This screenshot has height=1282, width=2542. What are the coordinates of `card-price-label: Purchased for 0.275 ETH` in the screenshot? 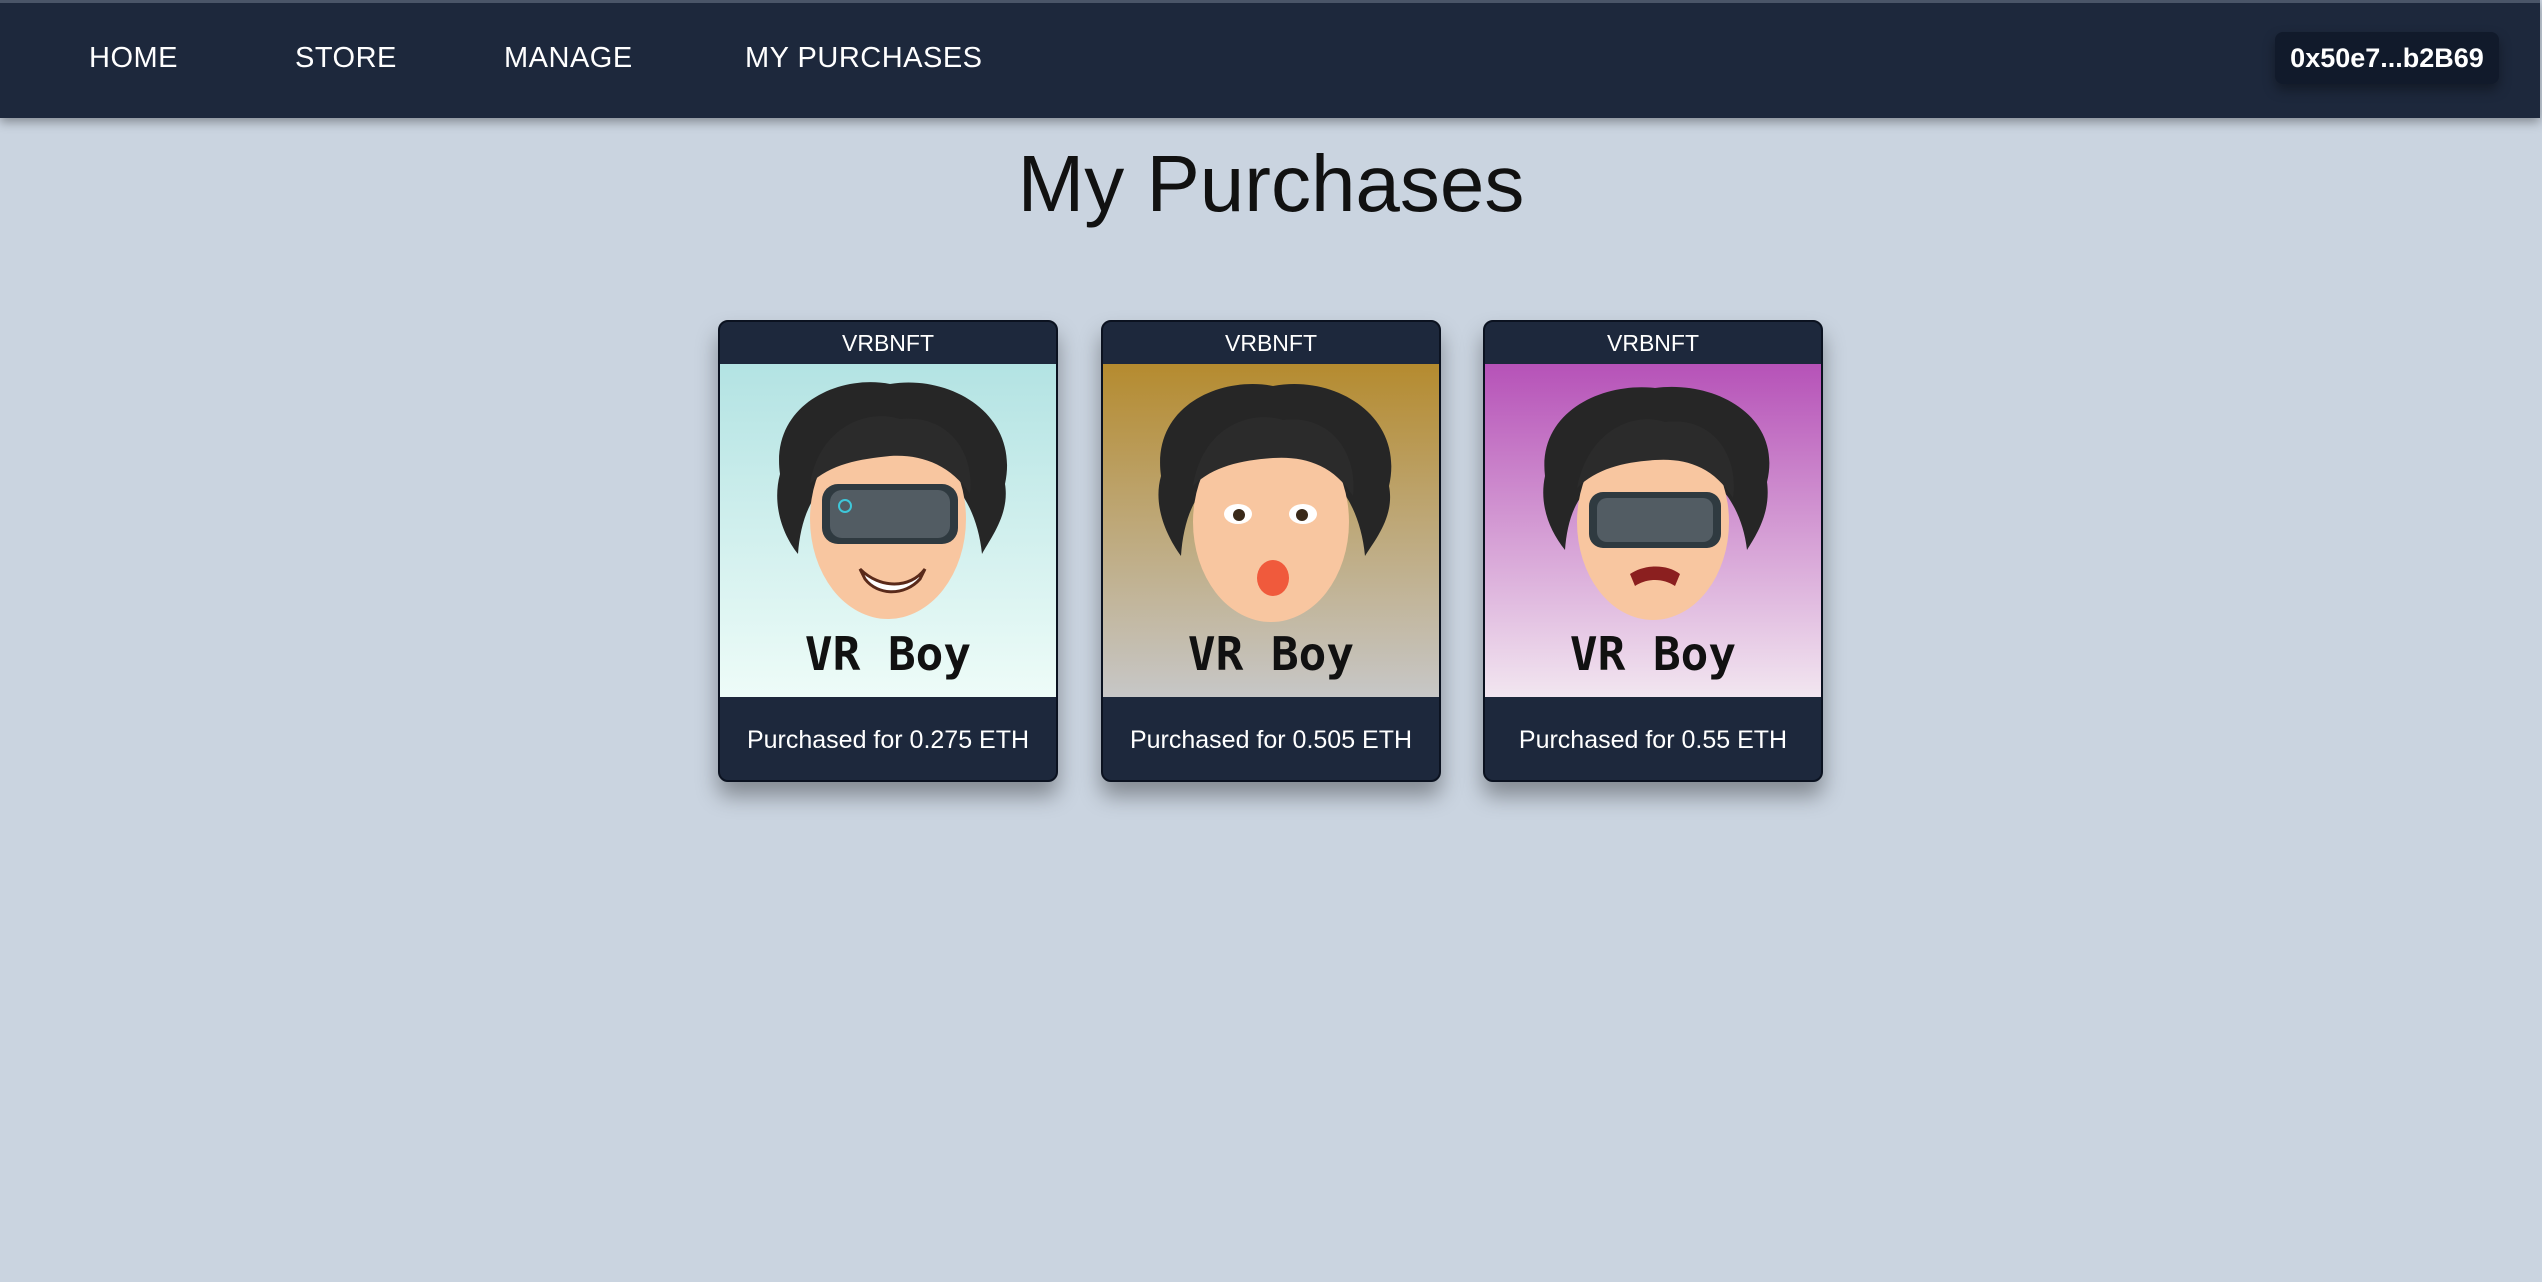 It's located at (888, 740).